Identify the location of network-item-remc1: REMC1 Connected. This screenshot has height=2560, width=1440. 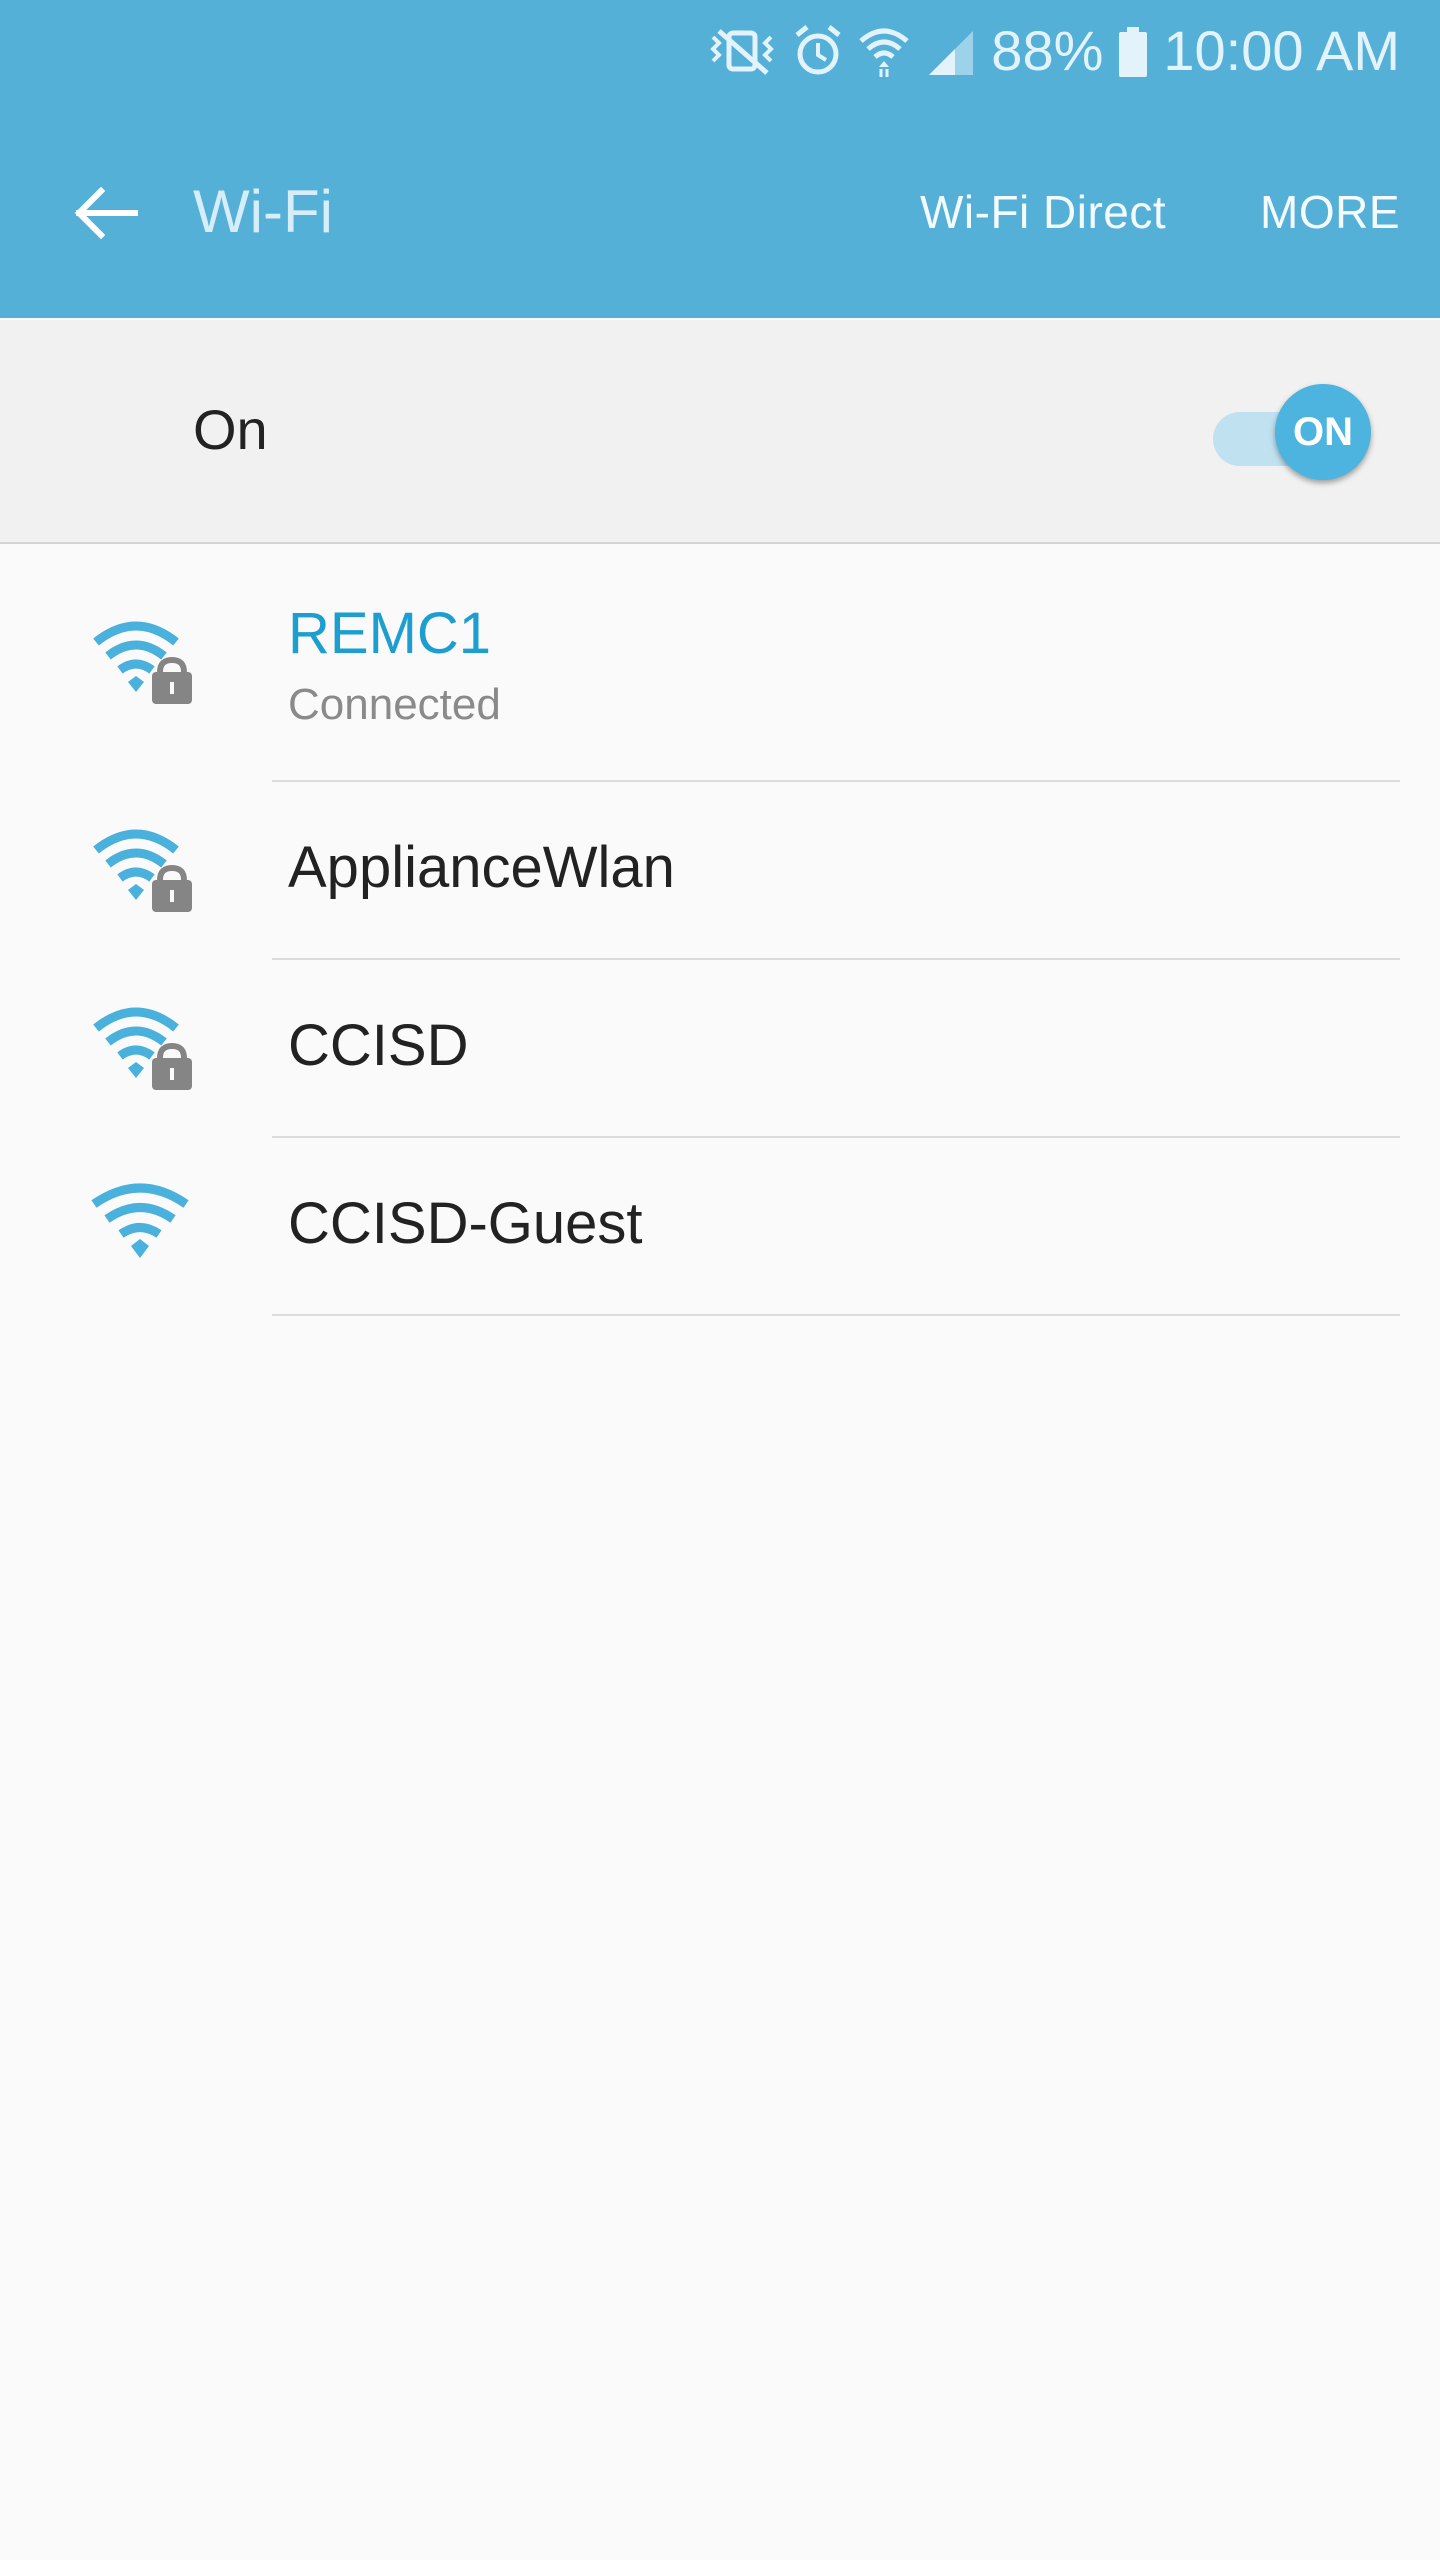
(720, 663).